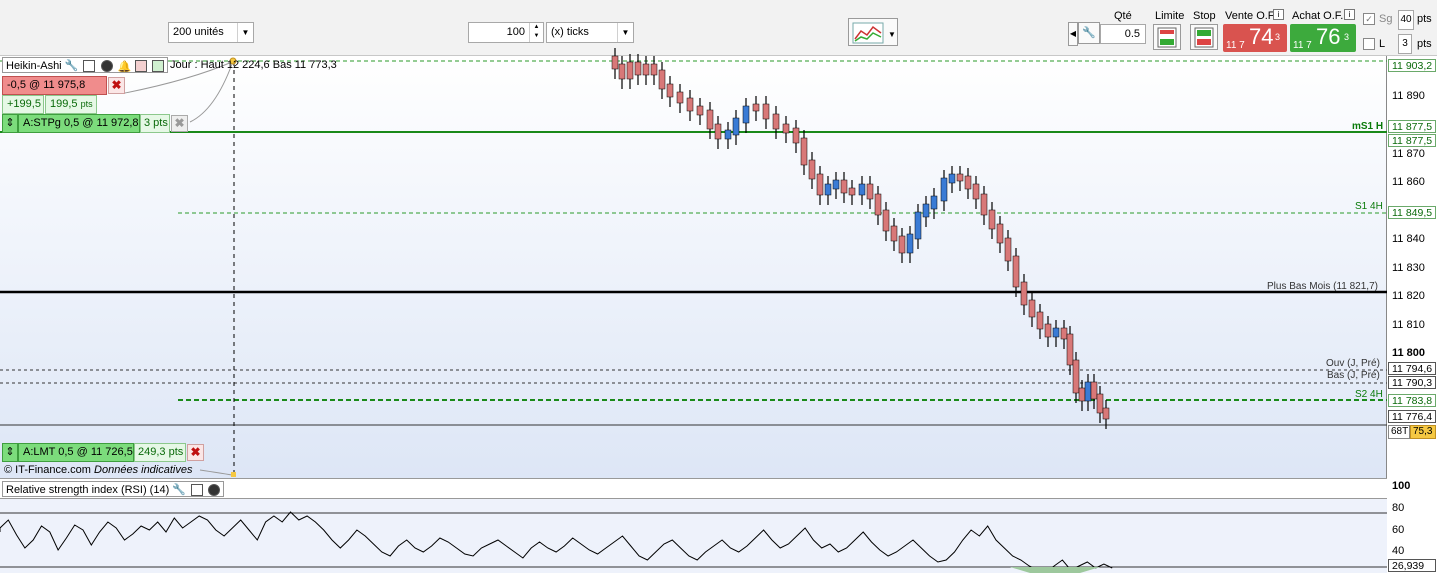 This screenshot has width=1437, height=573. What do you see at coordinates (1423, 432) in the screenshot?
I see `current-price-tag: 75,3` at bounding box center [1423, 432].